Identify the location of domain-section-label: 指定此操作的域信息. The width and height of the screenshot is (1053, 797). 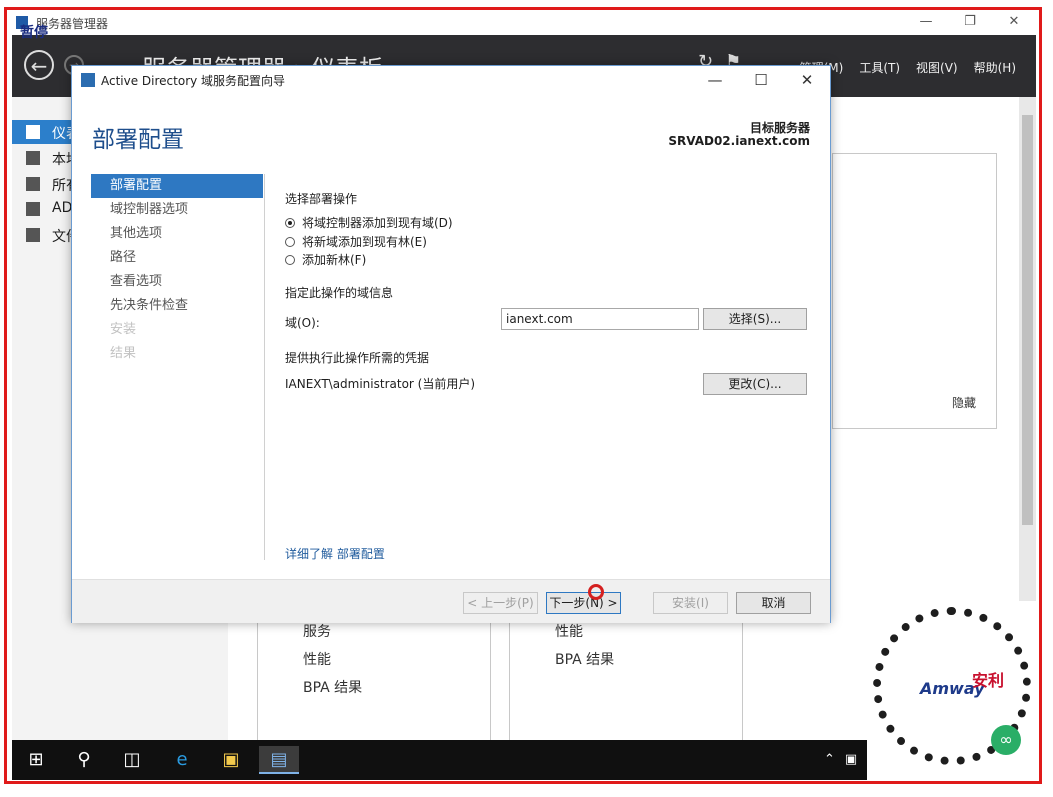
(339, 293).